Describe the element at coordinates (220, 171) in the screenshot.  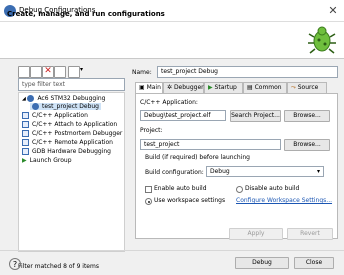
I see `build-config-value: Debug` at that location.